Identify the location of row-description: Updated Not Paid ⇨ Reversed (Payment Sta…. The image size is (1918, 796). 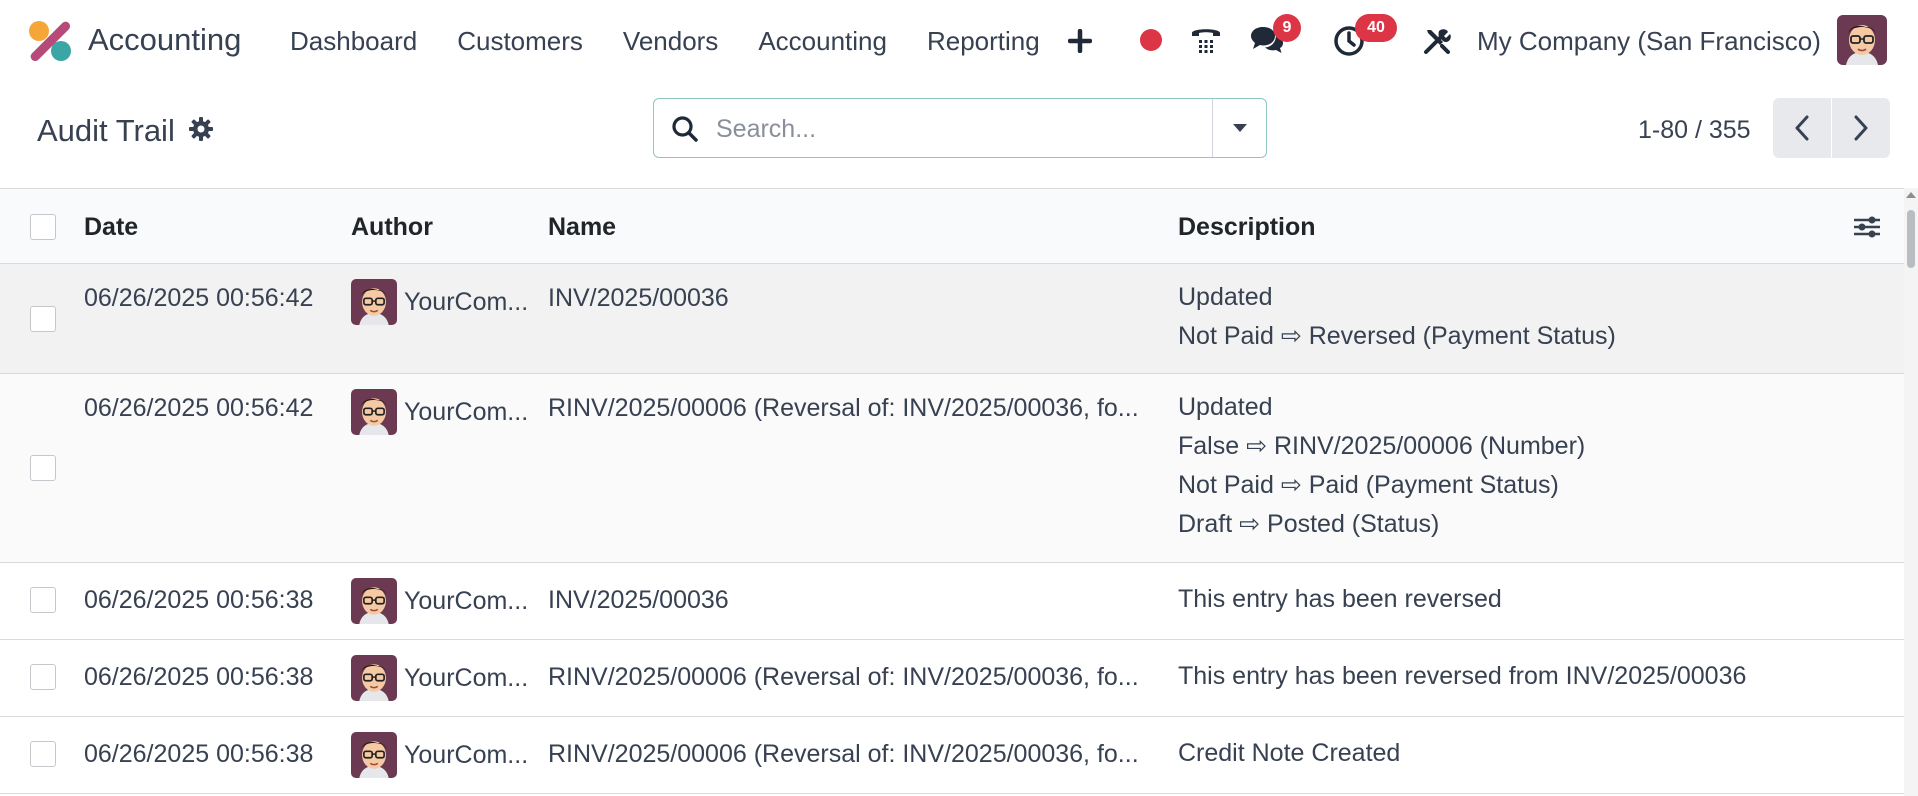
(1397, 317).